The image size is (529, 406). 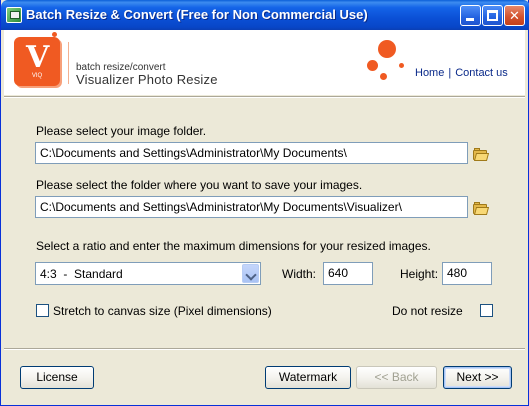 I want to click on banner-title: Visualizer Photo Resize, so click(x=147, y=79).